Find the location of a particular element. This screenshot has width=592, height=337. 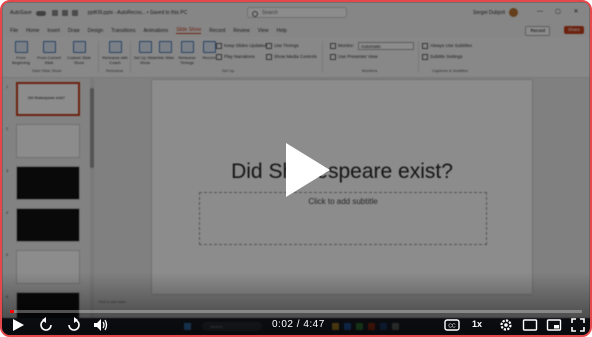

theater-mode-button is located at coordinates (554, 325).